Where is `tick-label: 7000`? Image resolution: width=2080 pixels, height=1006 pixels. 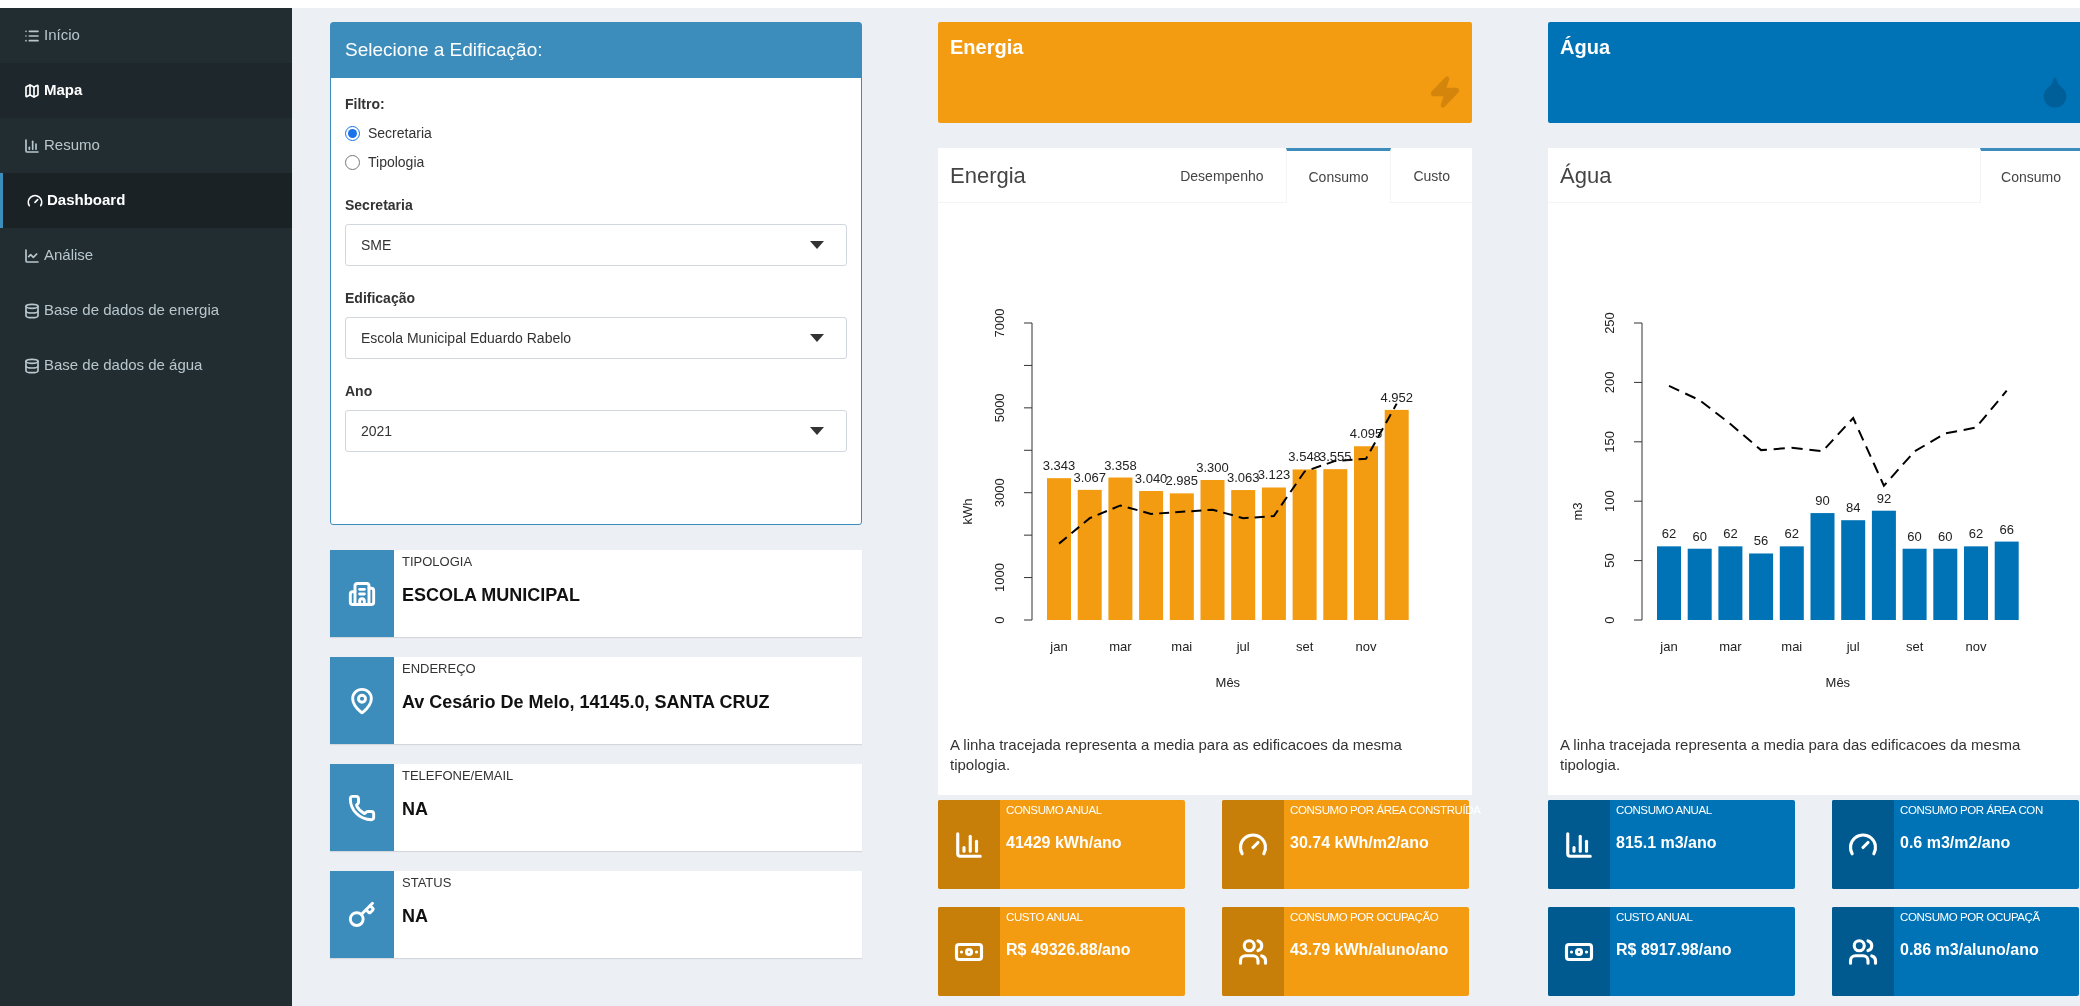
tick-label: 7000 is located at coordinates (999, 323).